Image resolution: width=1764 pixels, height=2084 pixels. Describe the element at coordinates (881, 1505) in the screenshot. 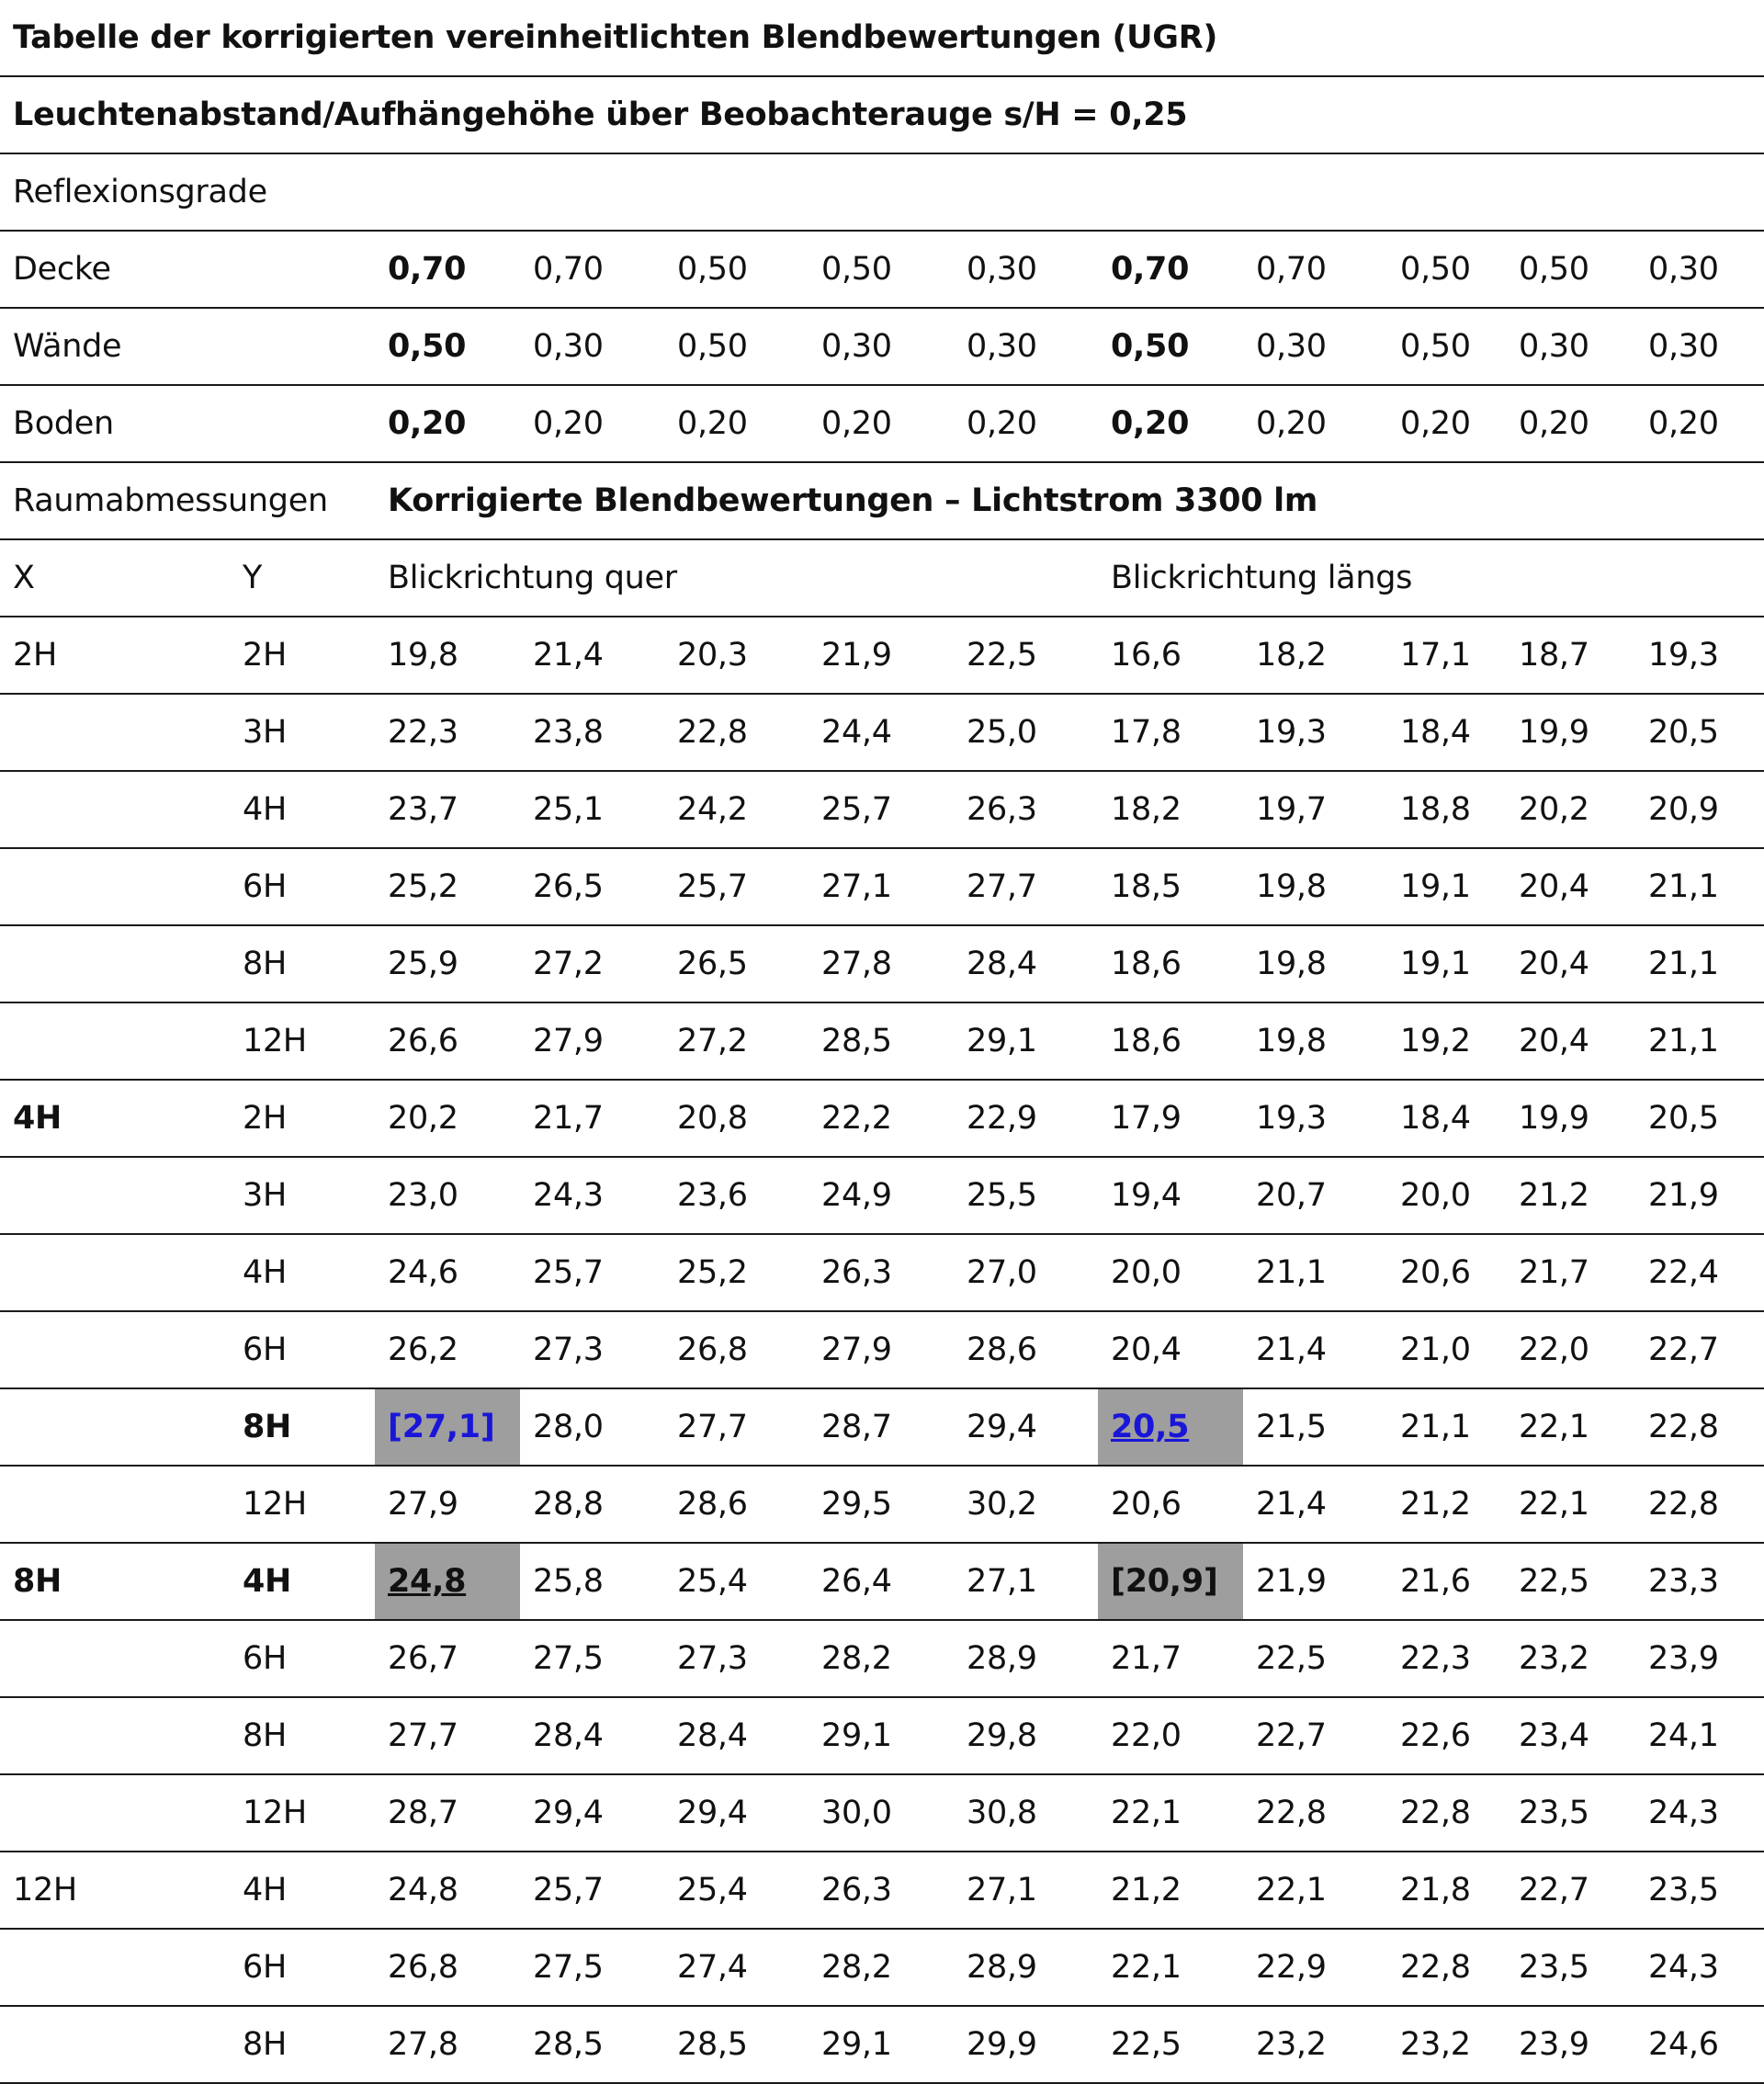

I see `ugr-value: 29,5` at that location.